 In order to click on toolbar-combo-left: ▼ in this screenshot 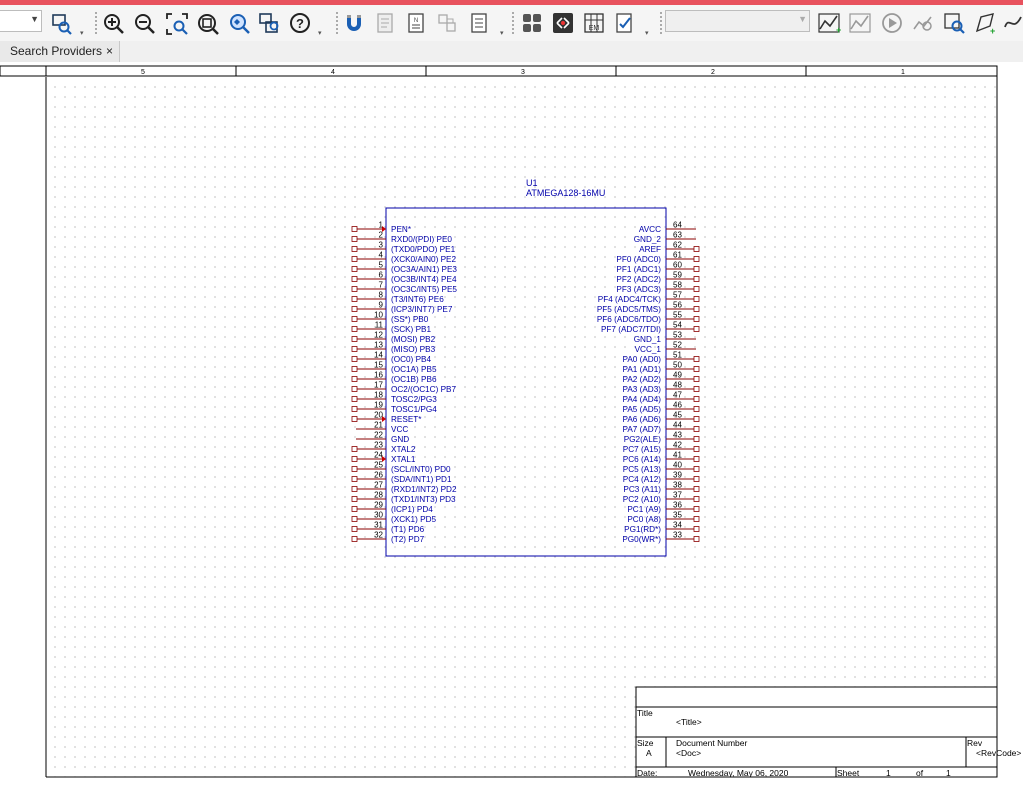, I will do `click(21, 21)`.